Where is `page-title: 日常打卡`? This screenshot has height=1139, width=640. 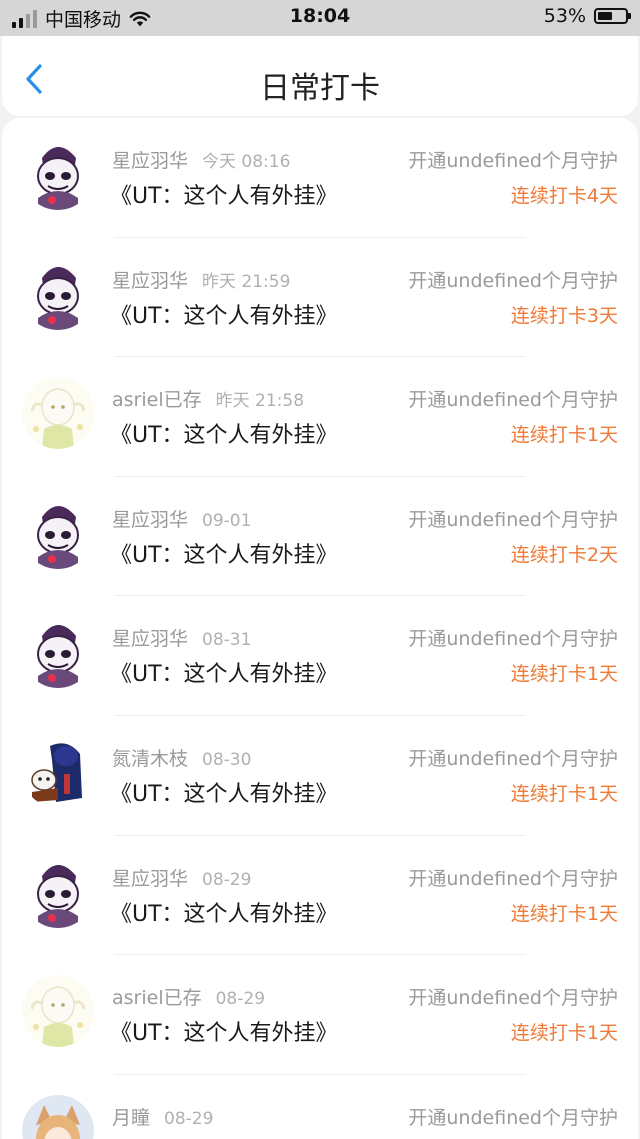 page-title: 日常打卡 is located at coordinates (320, 88).